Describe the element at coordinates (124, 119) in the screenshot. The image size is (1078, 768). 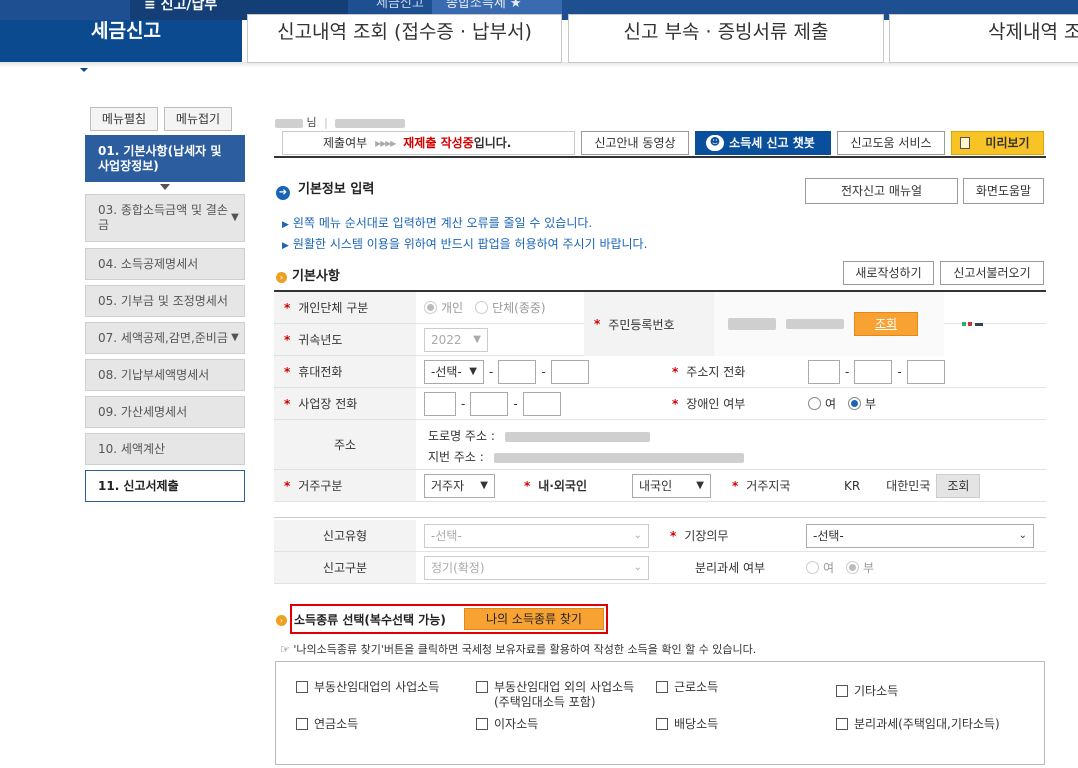
I see `menu-expand-button: 메뉴펼침` at that location.